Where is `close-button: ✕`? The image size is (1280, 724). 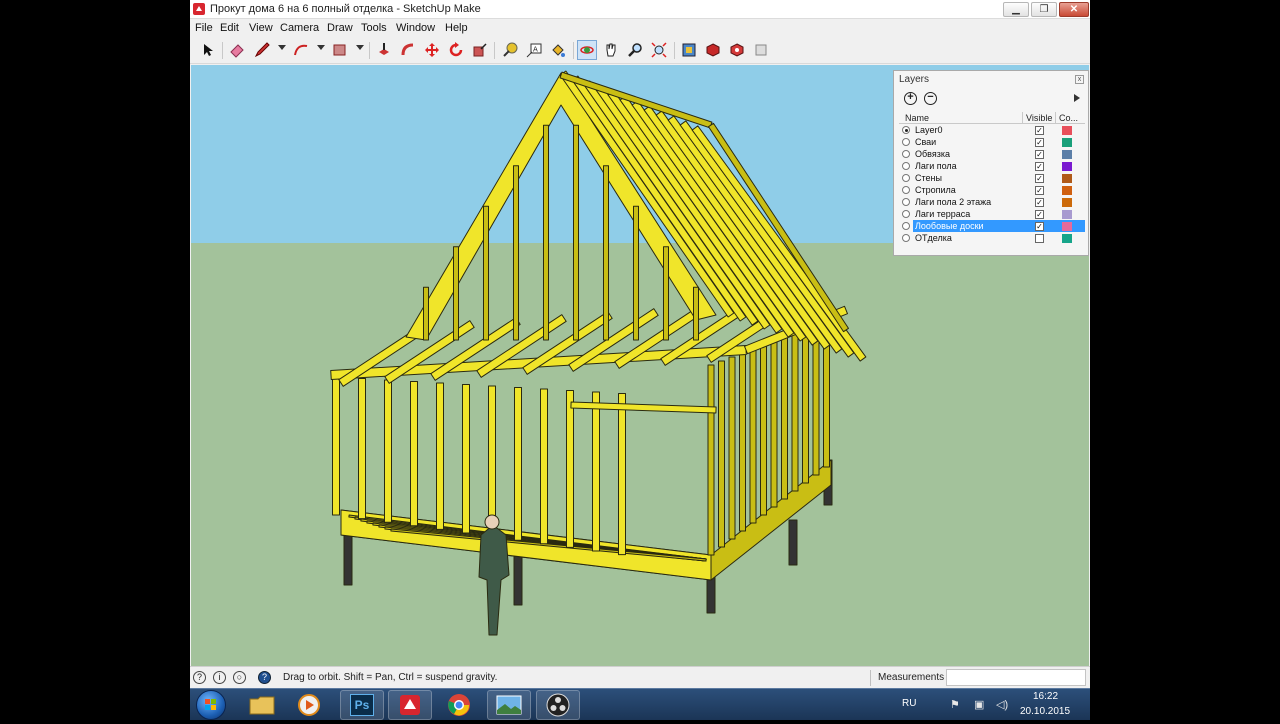
close-button: ✕ is located at coordinates (1074, 9).